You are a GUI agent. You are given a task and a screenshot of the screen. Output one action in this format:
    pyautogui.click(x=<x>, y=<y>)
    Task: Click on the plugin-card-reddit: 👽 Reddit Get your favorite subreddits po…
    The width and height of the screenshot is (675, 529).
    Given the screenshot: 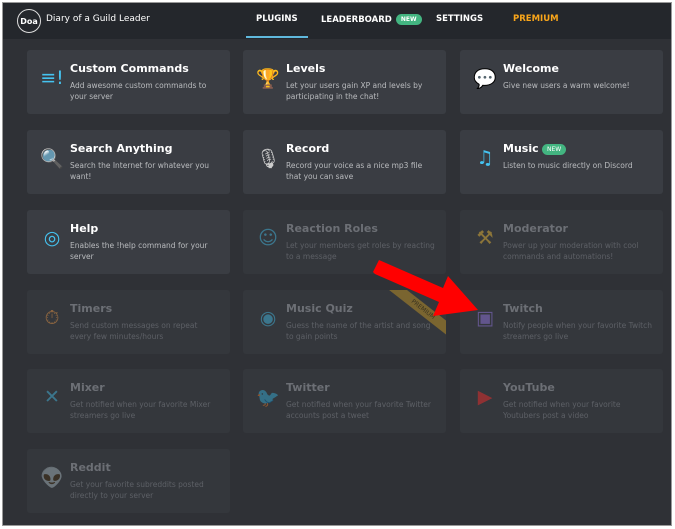 What is the action you would take?
    pyautogui.click(x=128, y=481)
    